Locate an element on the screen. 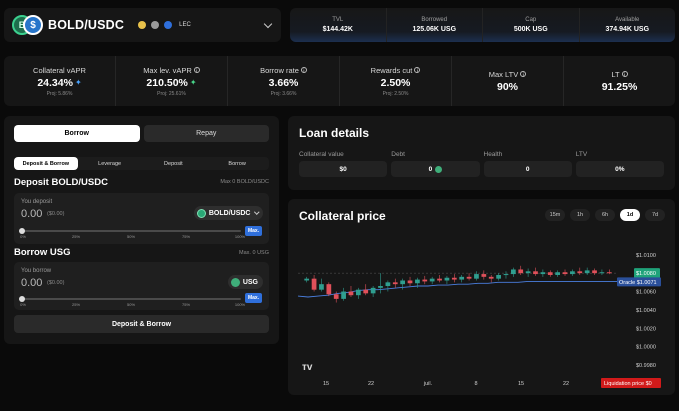 The height and width of the screenshot is (411, 679). deposit-max-button: Max. is located at coordinates (253, 231).